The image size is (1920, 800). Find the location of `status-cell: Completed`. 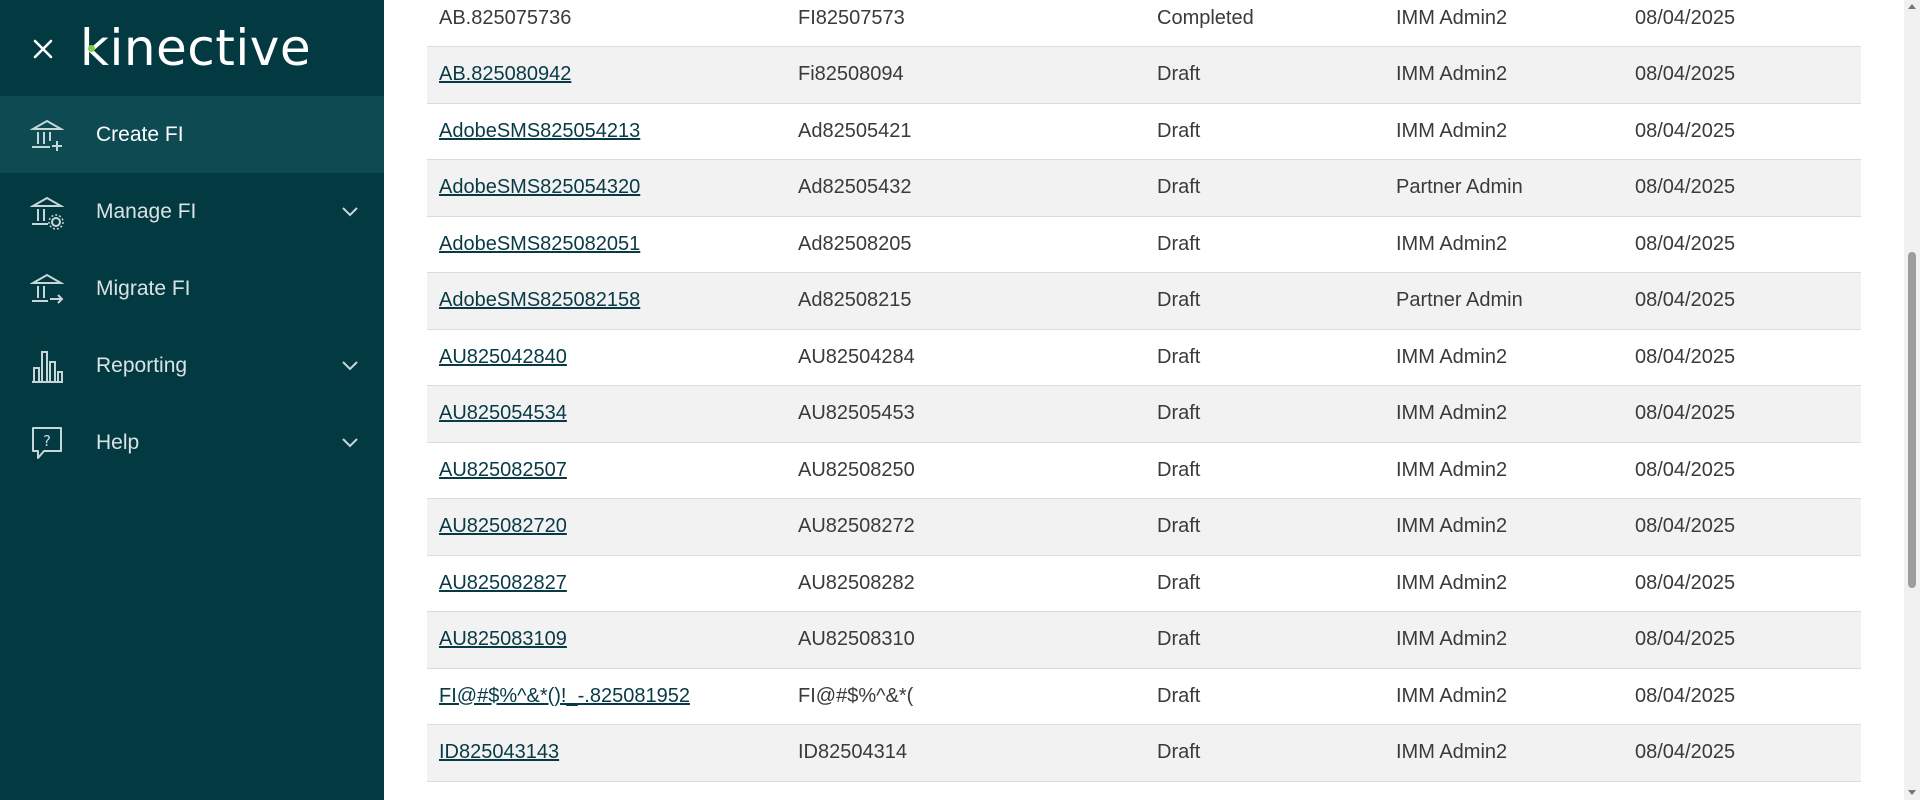

status-cell: Completed is located at coordinates (1264, 23).